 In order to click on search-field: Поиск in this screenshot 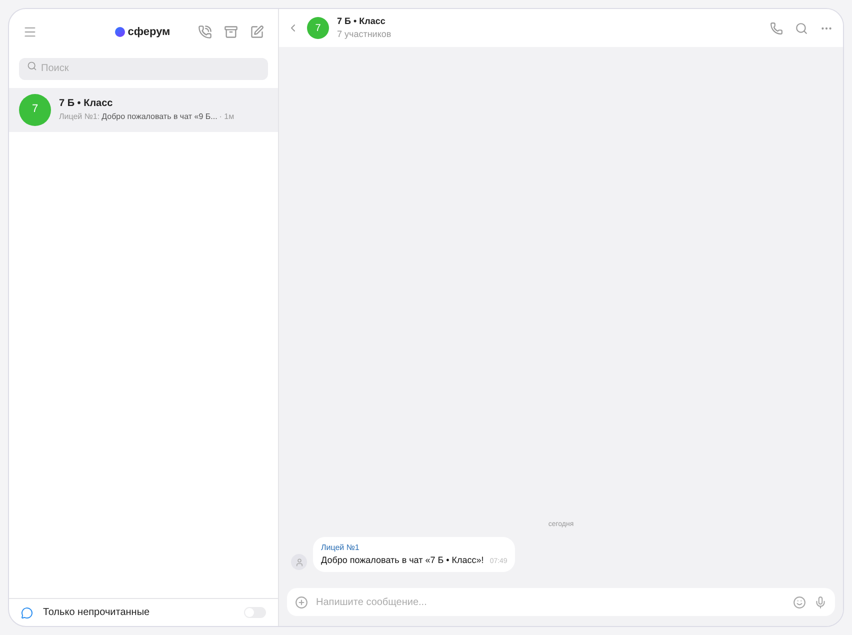, I will do `click(143, 69)`.